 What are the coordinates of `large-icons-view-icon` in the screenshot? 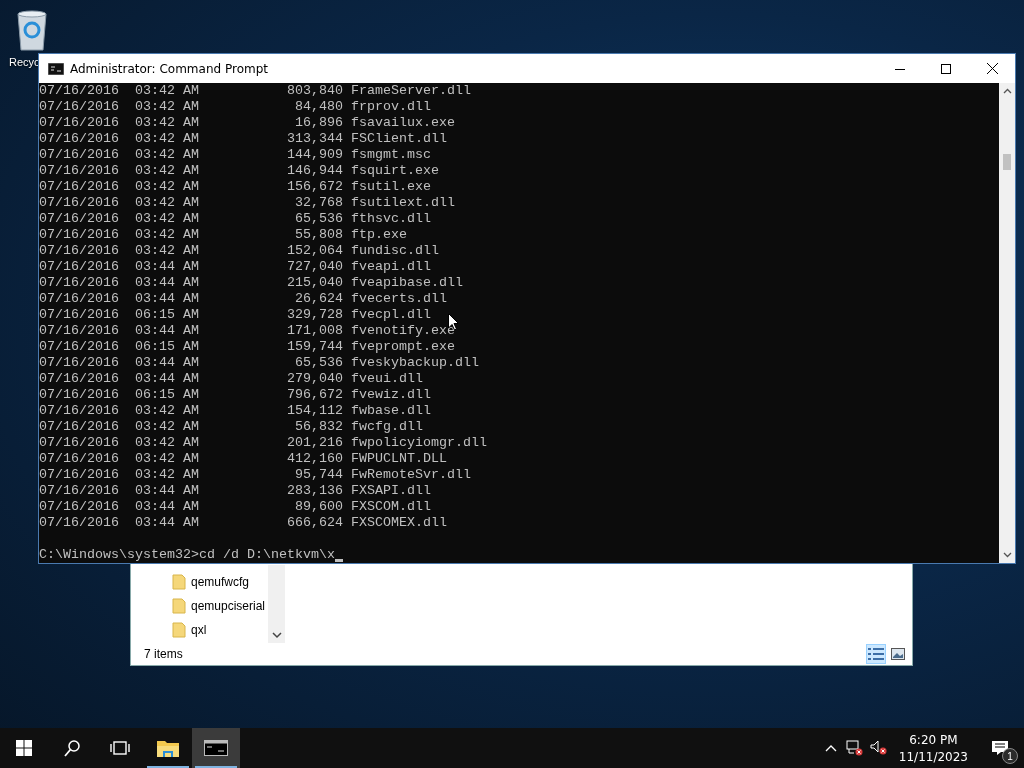 It's located at (898, 654).